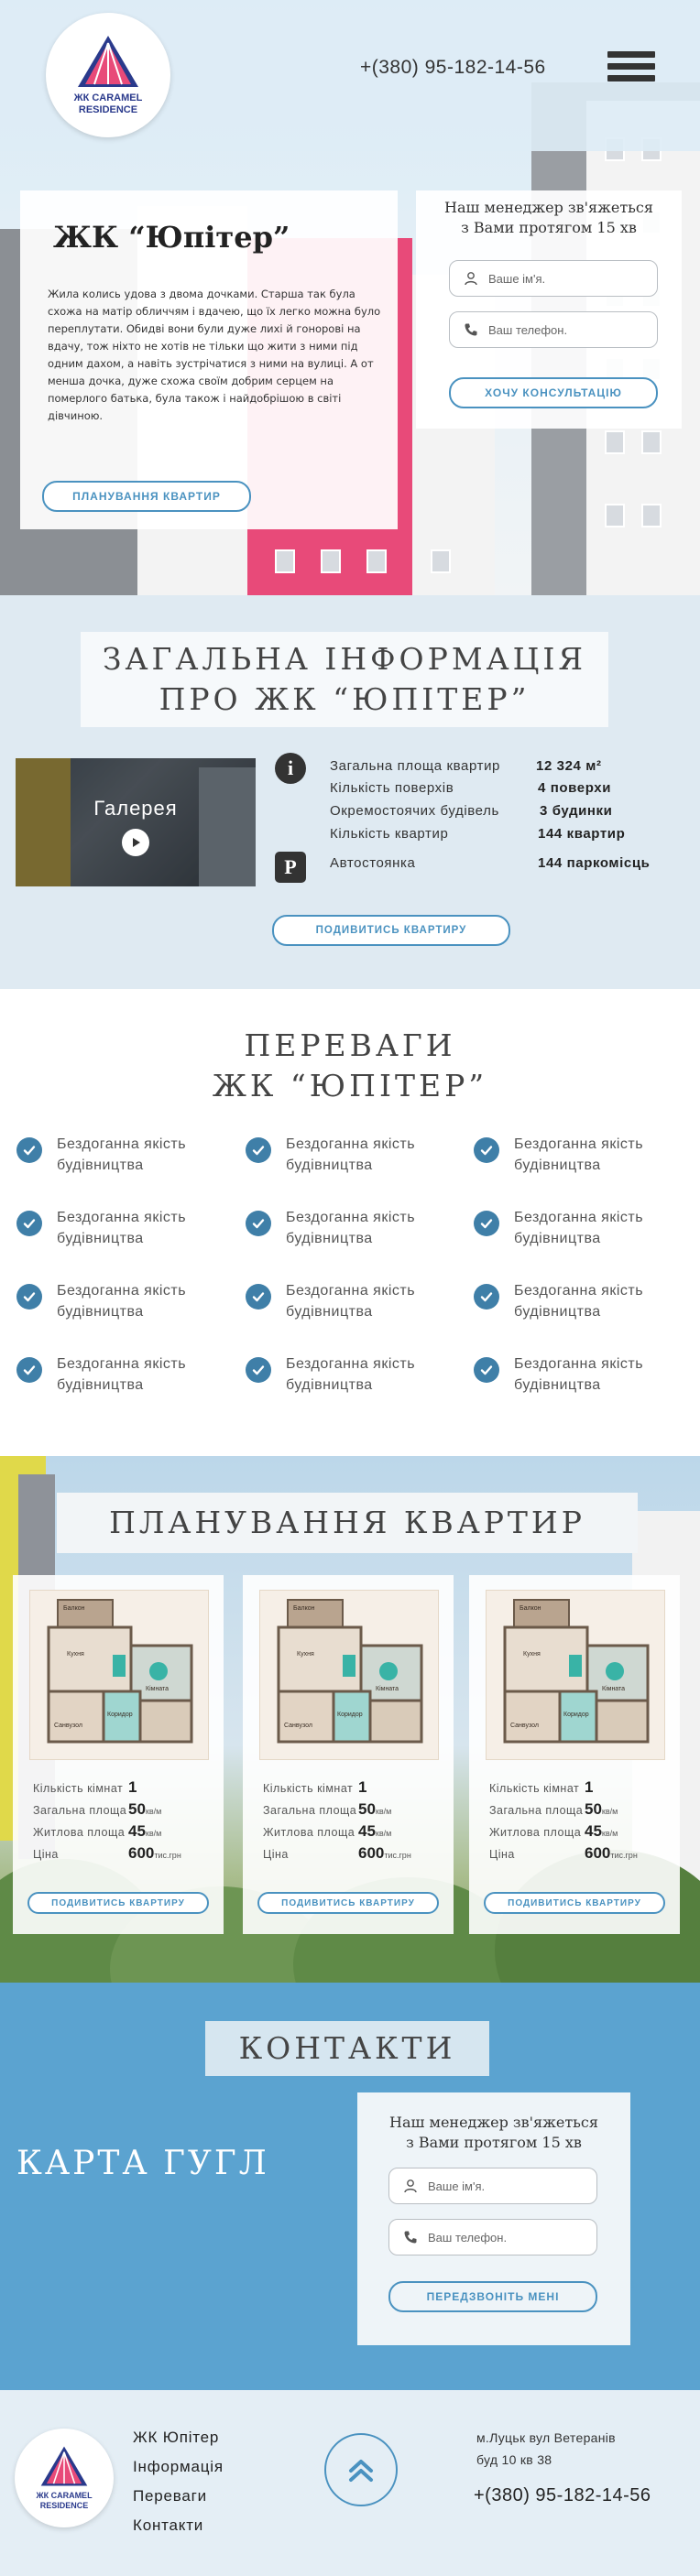  I want to click on plan-value-price: 600тис.грн, so click(384, 1853).